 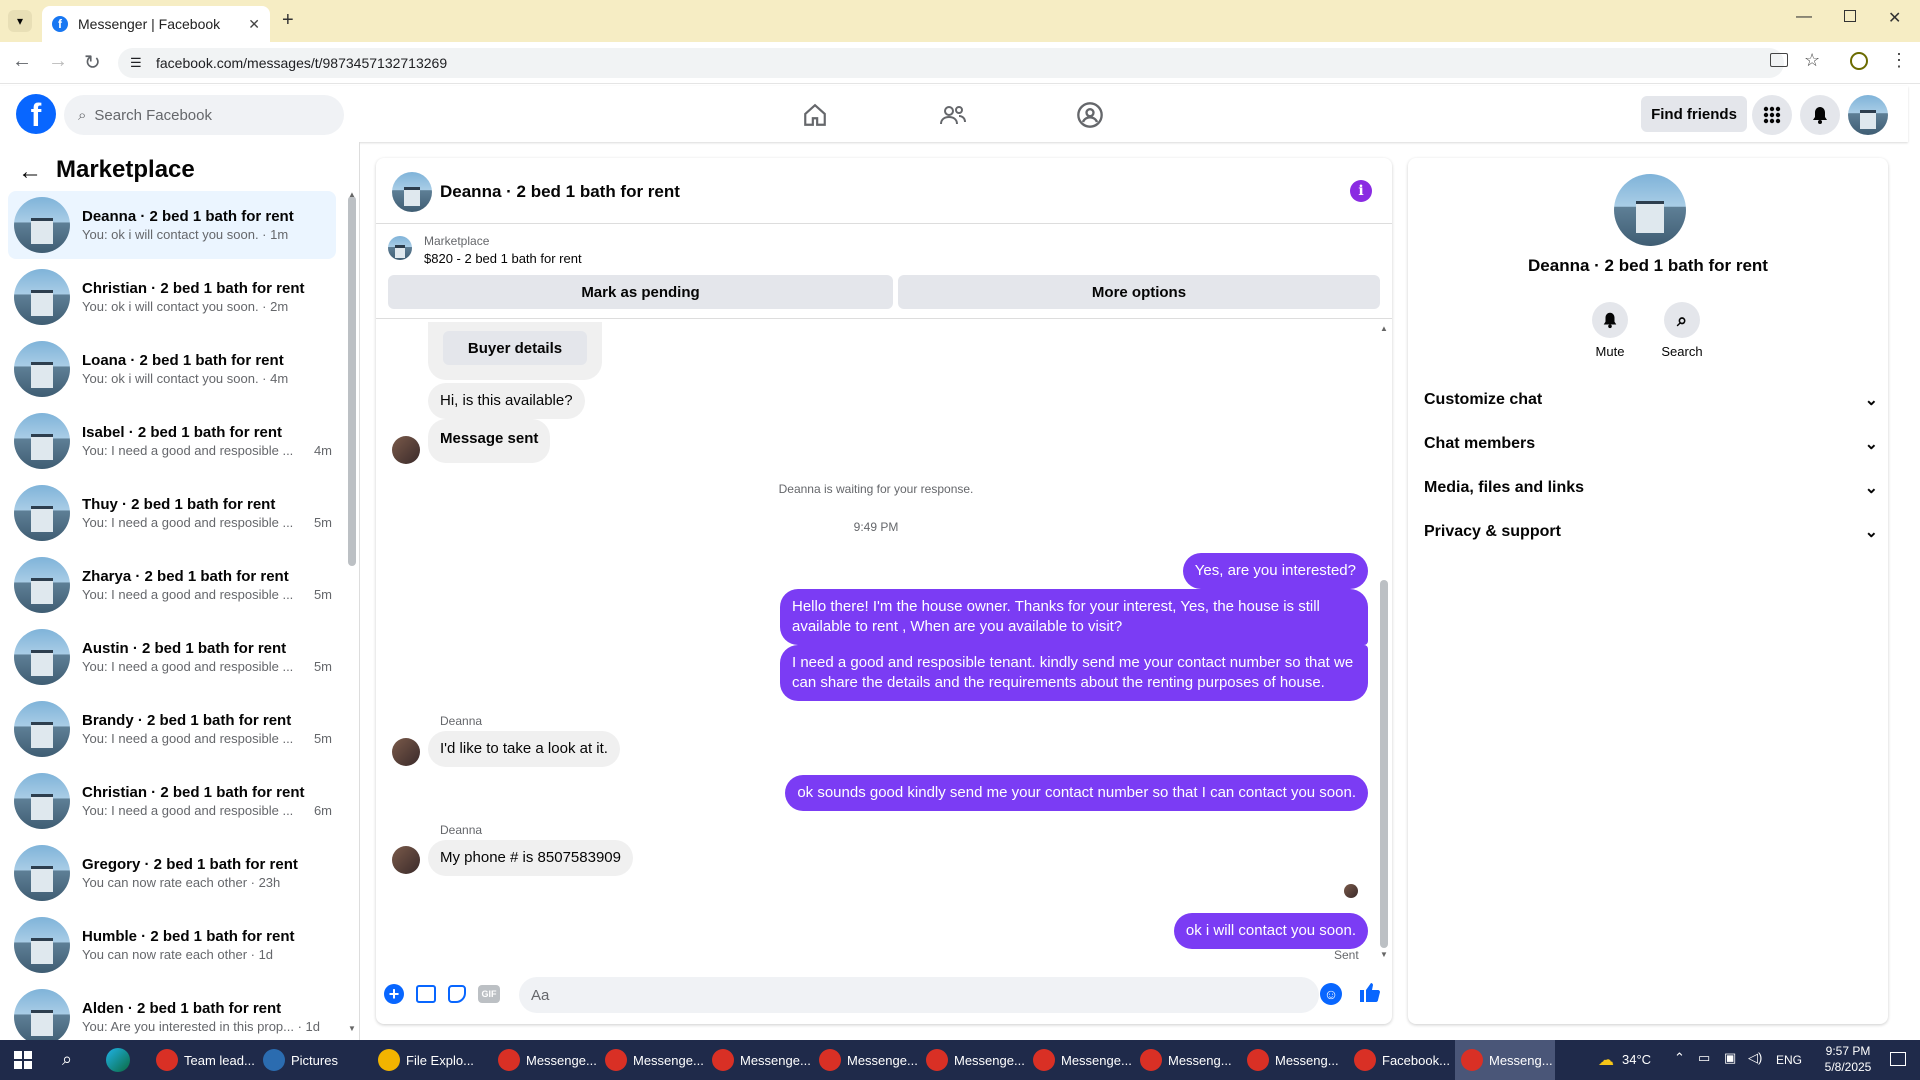 I want to click on chat-title: Deanna · 2 bed 1 bath for rent, so click(x=560, y=192).